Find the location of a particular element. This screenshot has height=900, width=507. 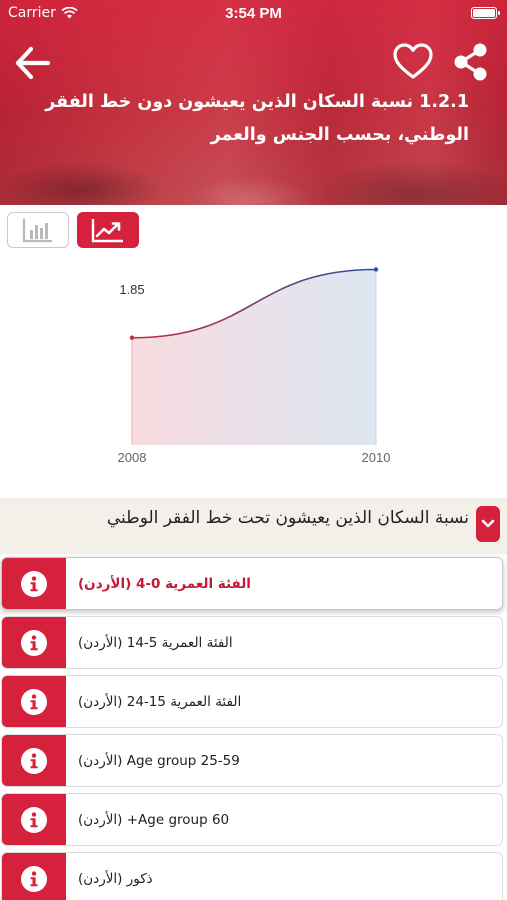

x-tick-label: 2010 is located at coordinates (376, 457).